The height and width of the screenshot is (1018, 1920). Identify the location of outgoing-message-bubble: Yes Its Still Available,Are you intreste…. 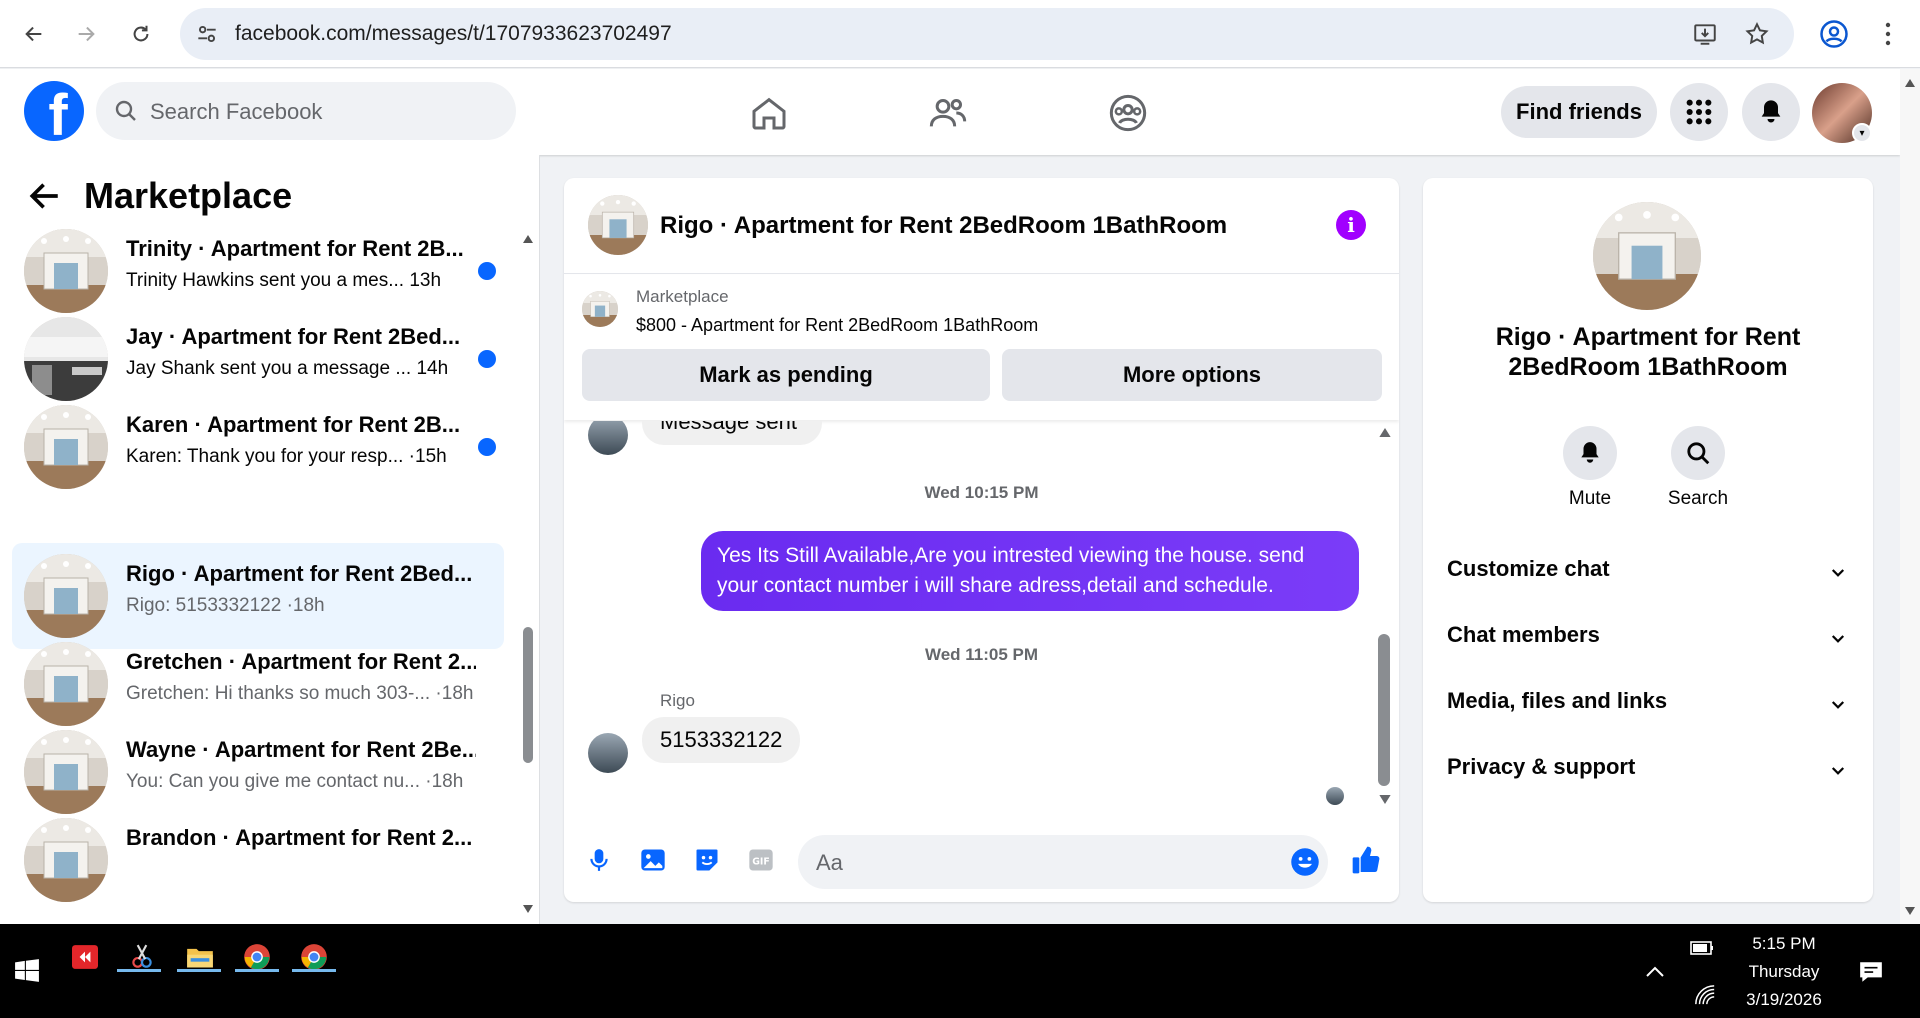
(1030, 571).